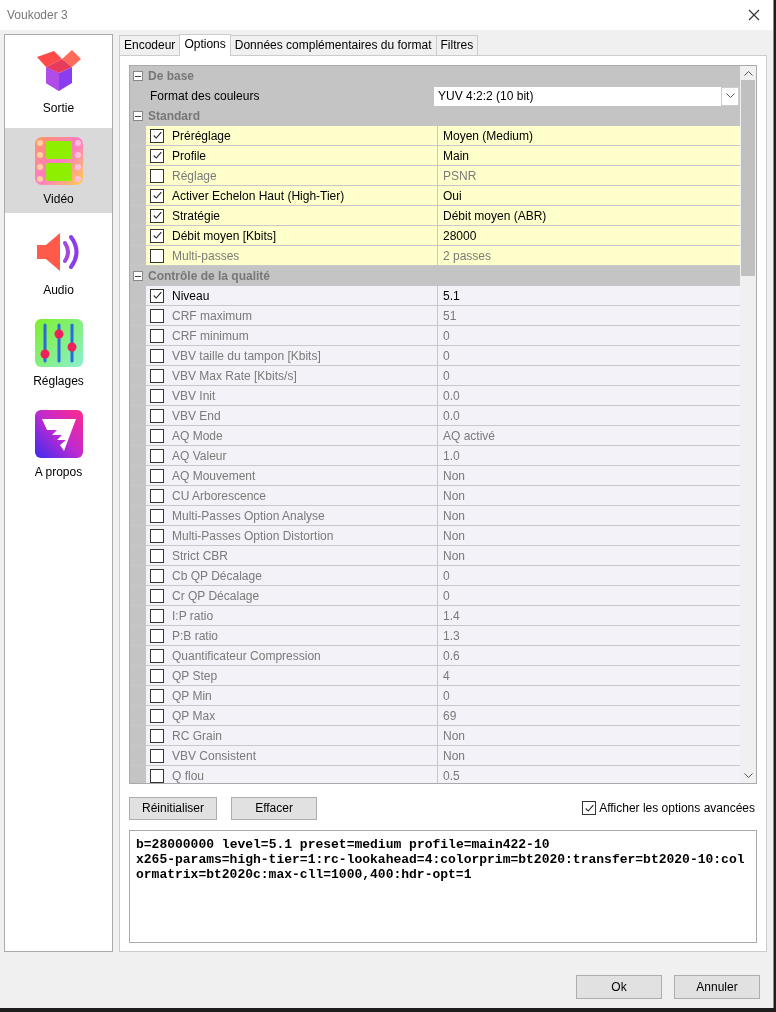 The width and height of the screenshot is (776, 1012). What do you see at coordinates (435, 676) in the screenshot?
I see `property-row: QP Step 4` at bounding box center [435, 676].